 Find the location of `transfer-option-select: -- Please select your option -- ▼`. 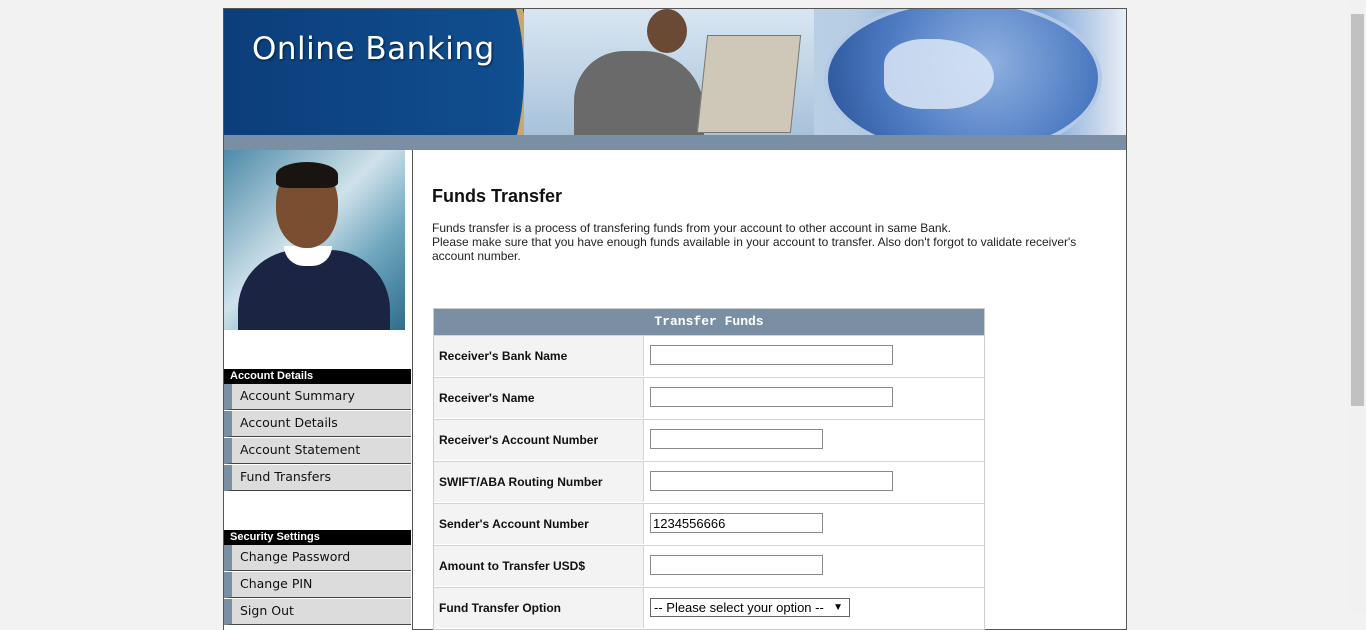

transfer-option-select: -- Please select your option -- ▼ is located at coordinates (750, 607).